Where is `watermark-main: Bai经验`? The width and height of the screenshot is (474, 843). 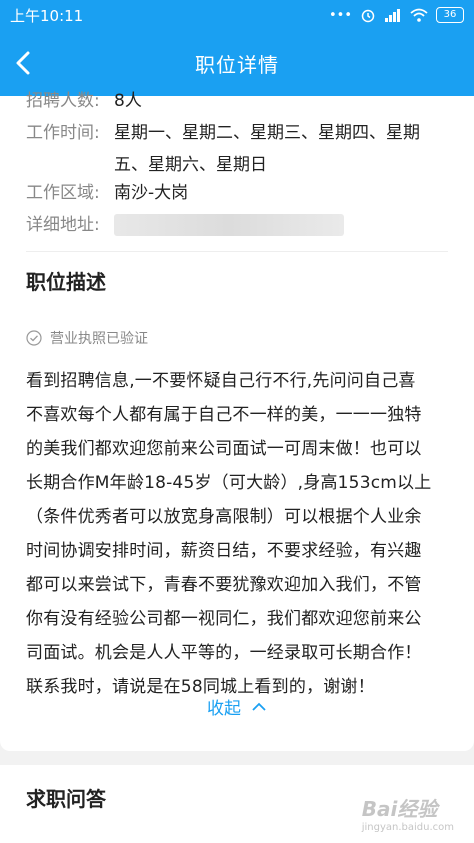
watermark-main: Bai经验 is located at coordinates (399, 809).